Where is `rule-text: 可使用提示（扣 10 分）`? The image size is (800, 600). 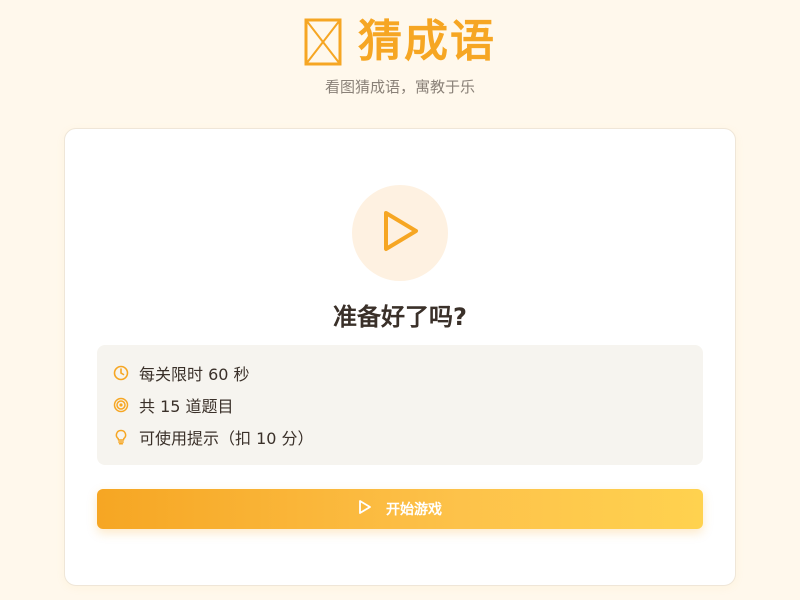 rule-text: 可使用提示（扣 10 分） is located at coordinates (226, 438).